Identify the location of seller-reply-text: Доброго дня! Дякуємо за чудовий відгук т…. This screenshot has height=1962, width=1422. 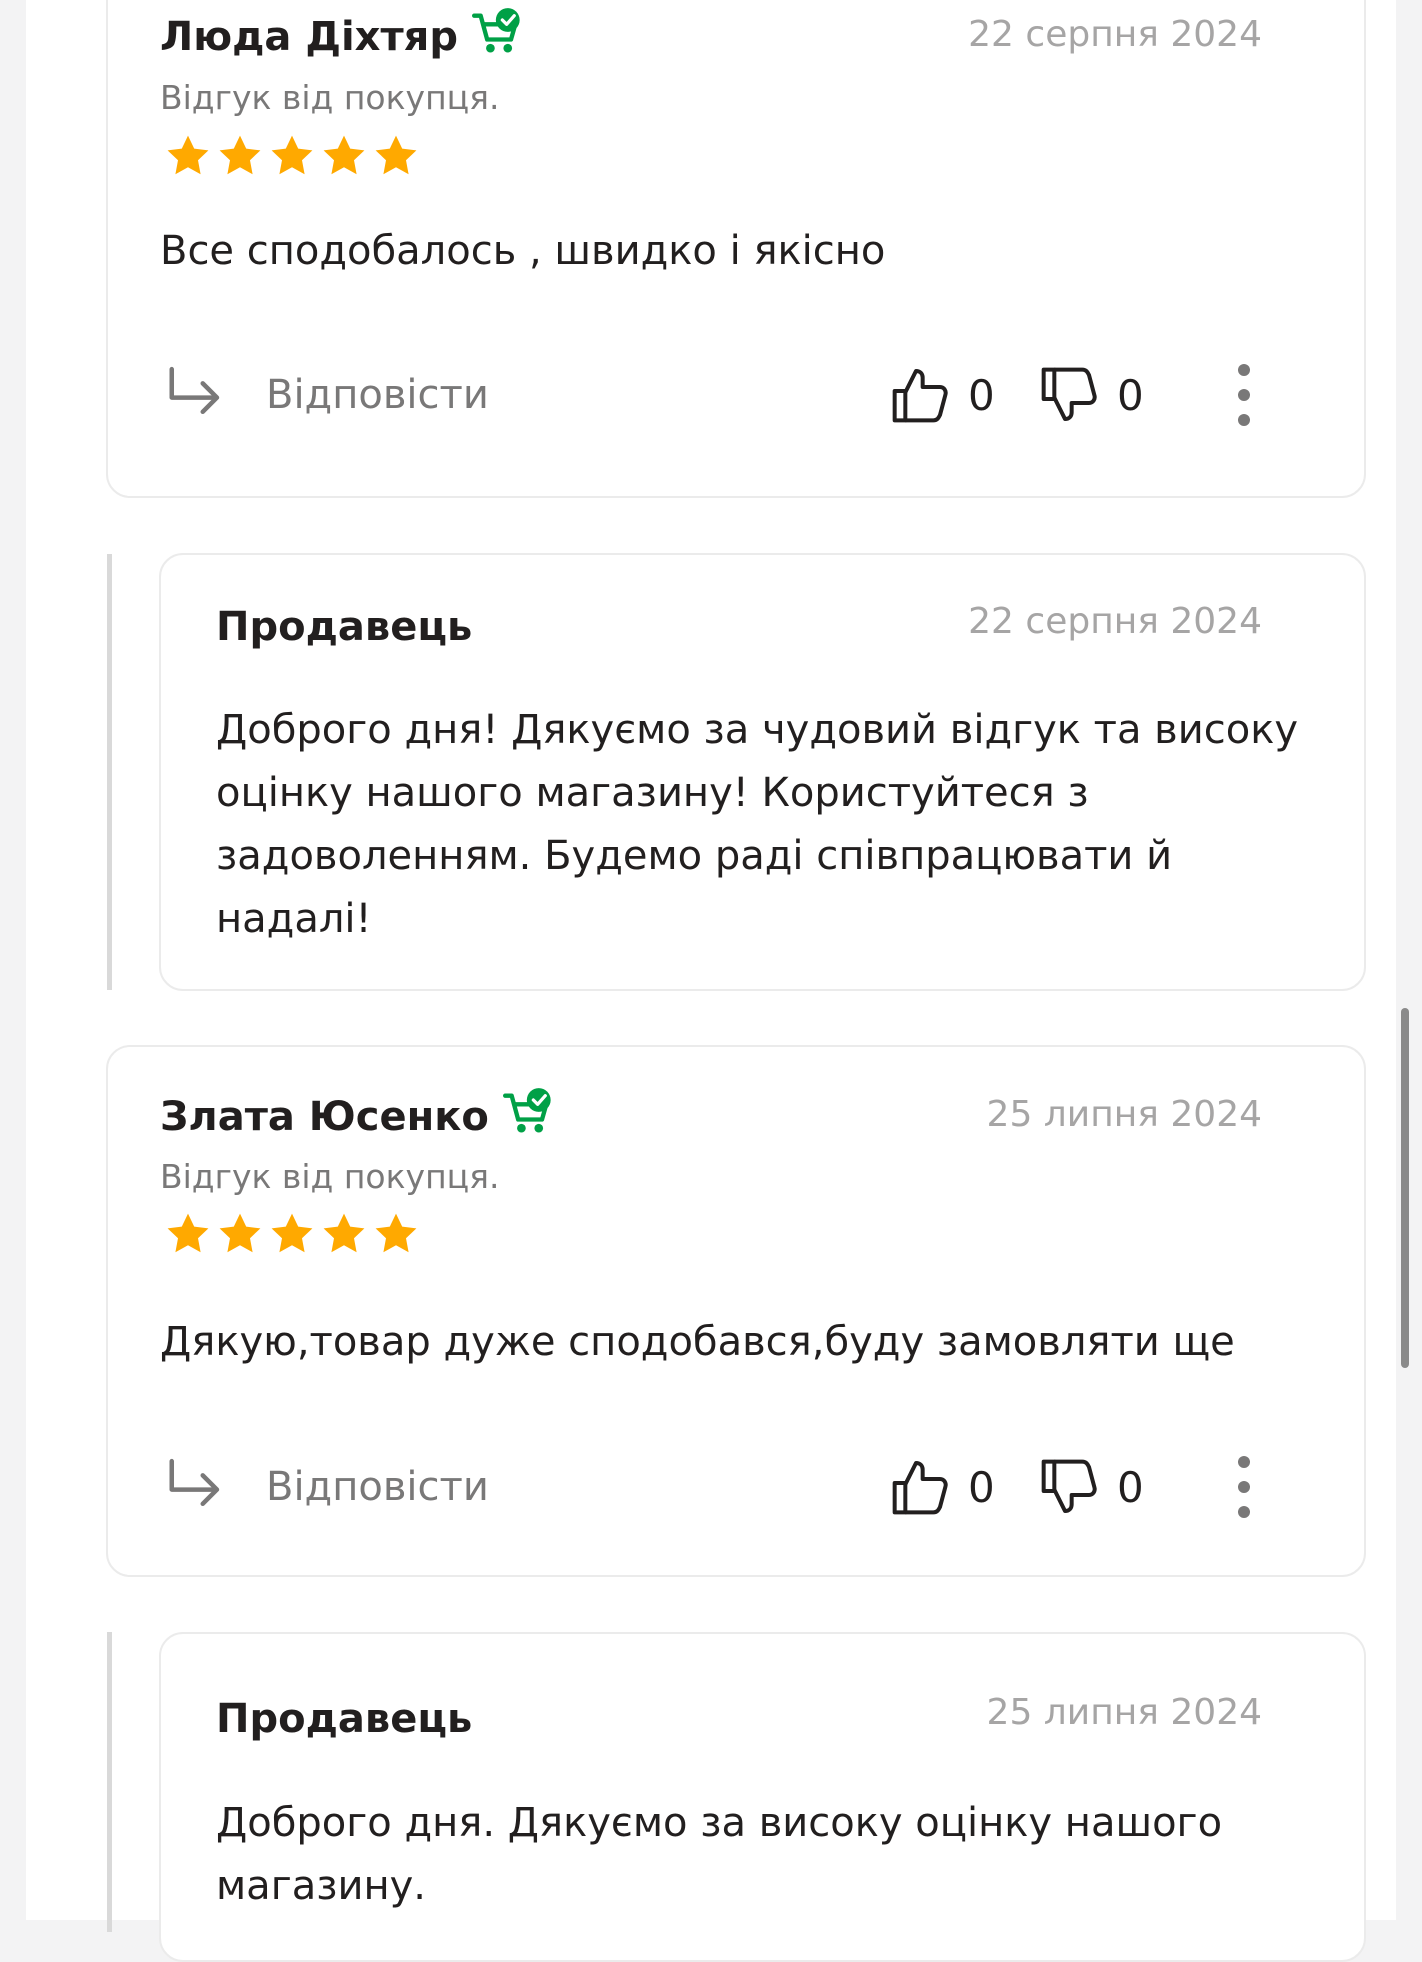
(757, 824).